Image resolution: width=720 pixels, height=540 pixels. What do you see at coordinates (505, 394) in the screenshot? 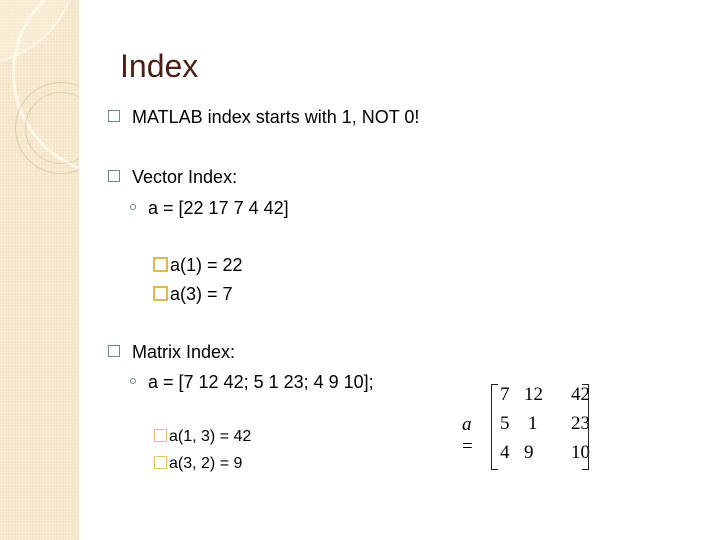
I see `matrix-cell: 7` at bounding box center [505, 394].